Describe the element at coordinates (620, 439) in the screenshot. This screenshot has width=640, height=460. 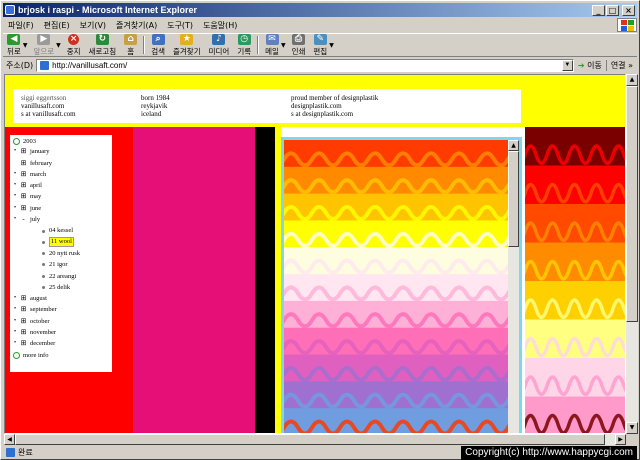
I see `scroll-right-icon: ▶` at that location.